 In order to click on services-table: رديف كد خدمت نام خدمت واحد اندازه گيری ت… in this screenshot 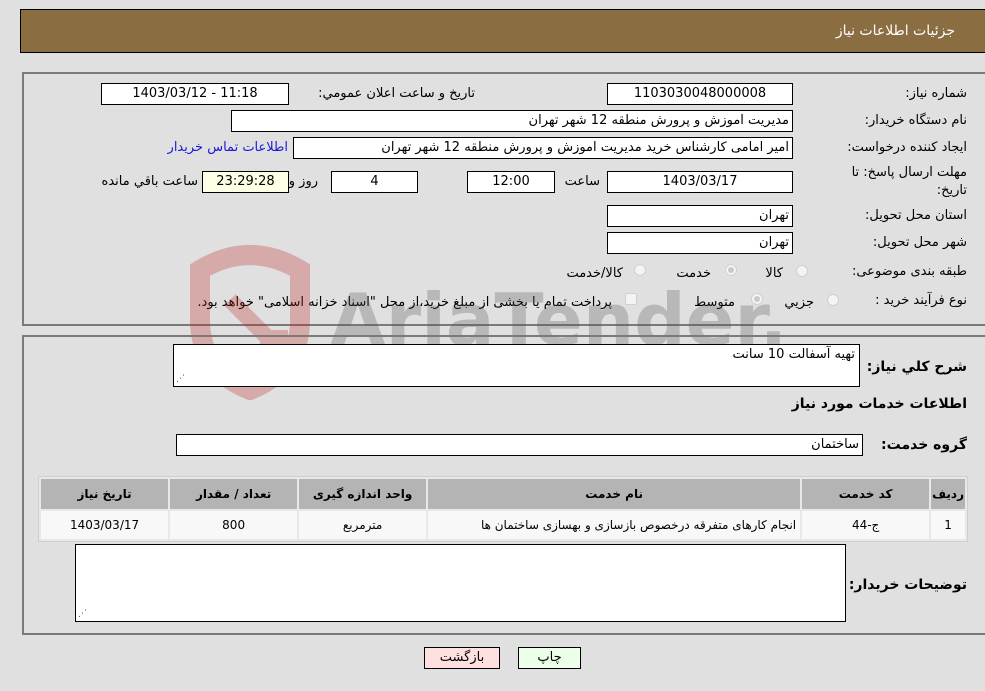, I will do `click(503, 509)`.